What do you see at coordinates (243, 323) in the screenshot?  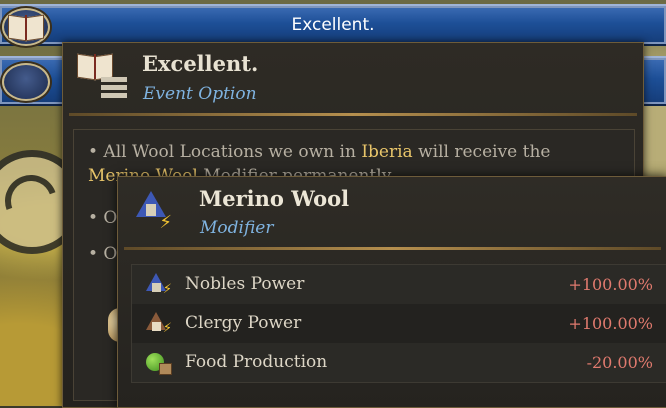 I see `modifier-row-label: Clergy Power` at bounding box center [243, 323].